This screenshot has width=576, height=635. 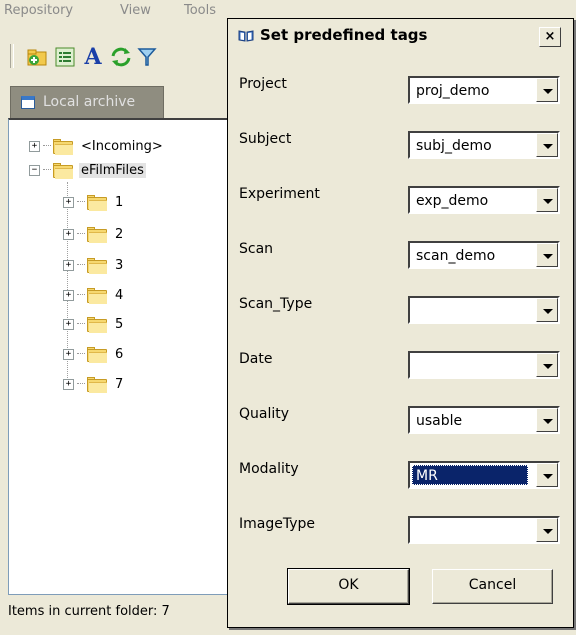 What do you see at coordinates (400, 151) in the screenshot?
I see `field-row-subject: Subject subj_demo` at bounding box center [400, 151].